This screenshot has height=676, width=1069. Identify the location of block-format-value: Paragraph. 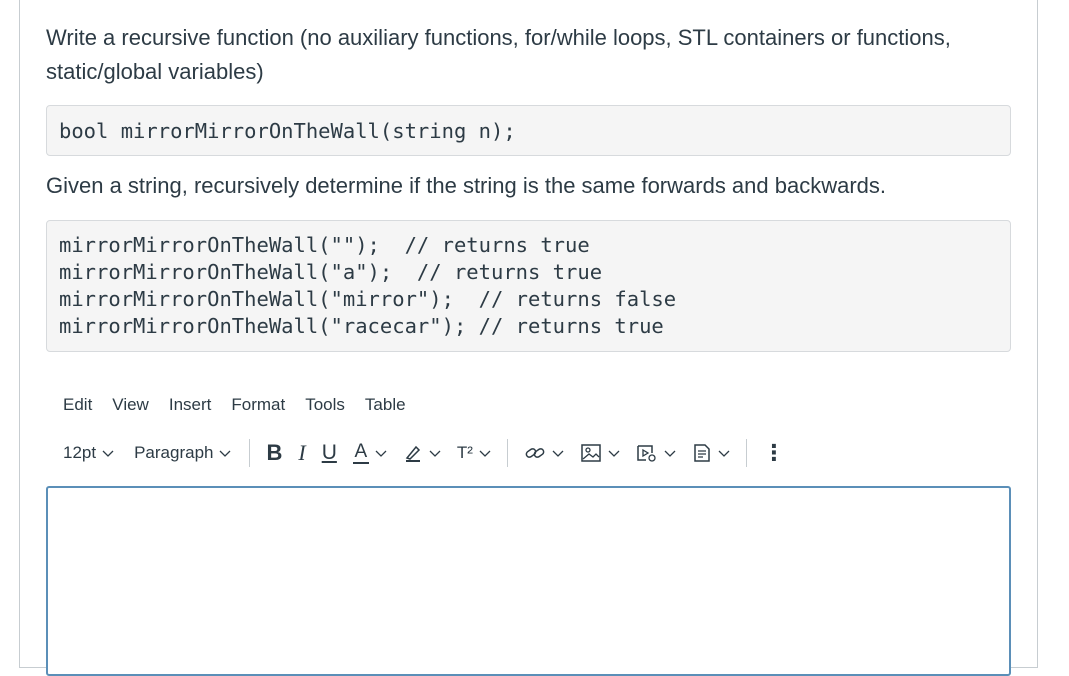
(174, 452).